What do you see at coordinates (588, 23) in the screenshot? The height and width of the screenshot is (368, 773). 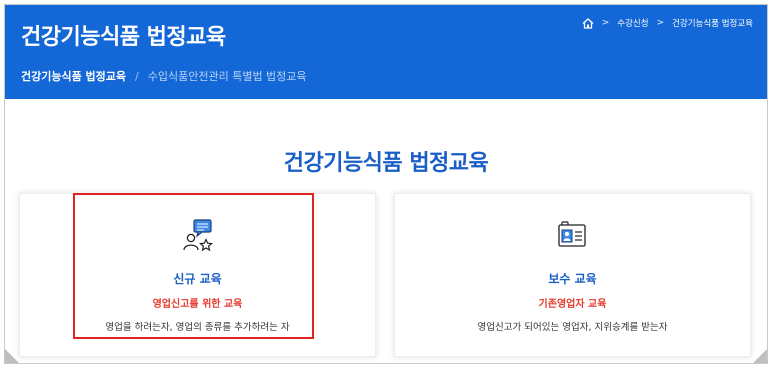 I see `home-icon` at bounding box center [588, 23].